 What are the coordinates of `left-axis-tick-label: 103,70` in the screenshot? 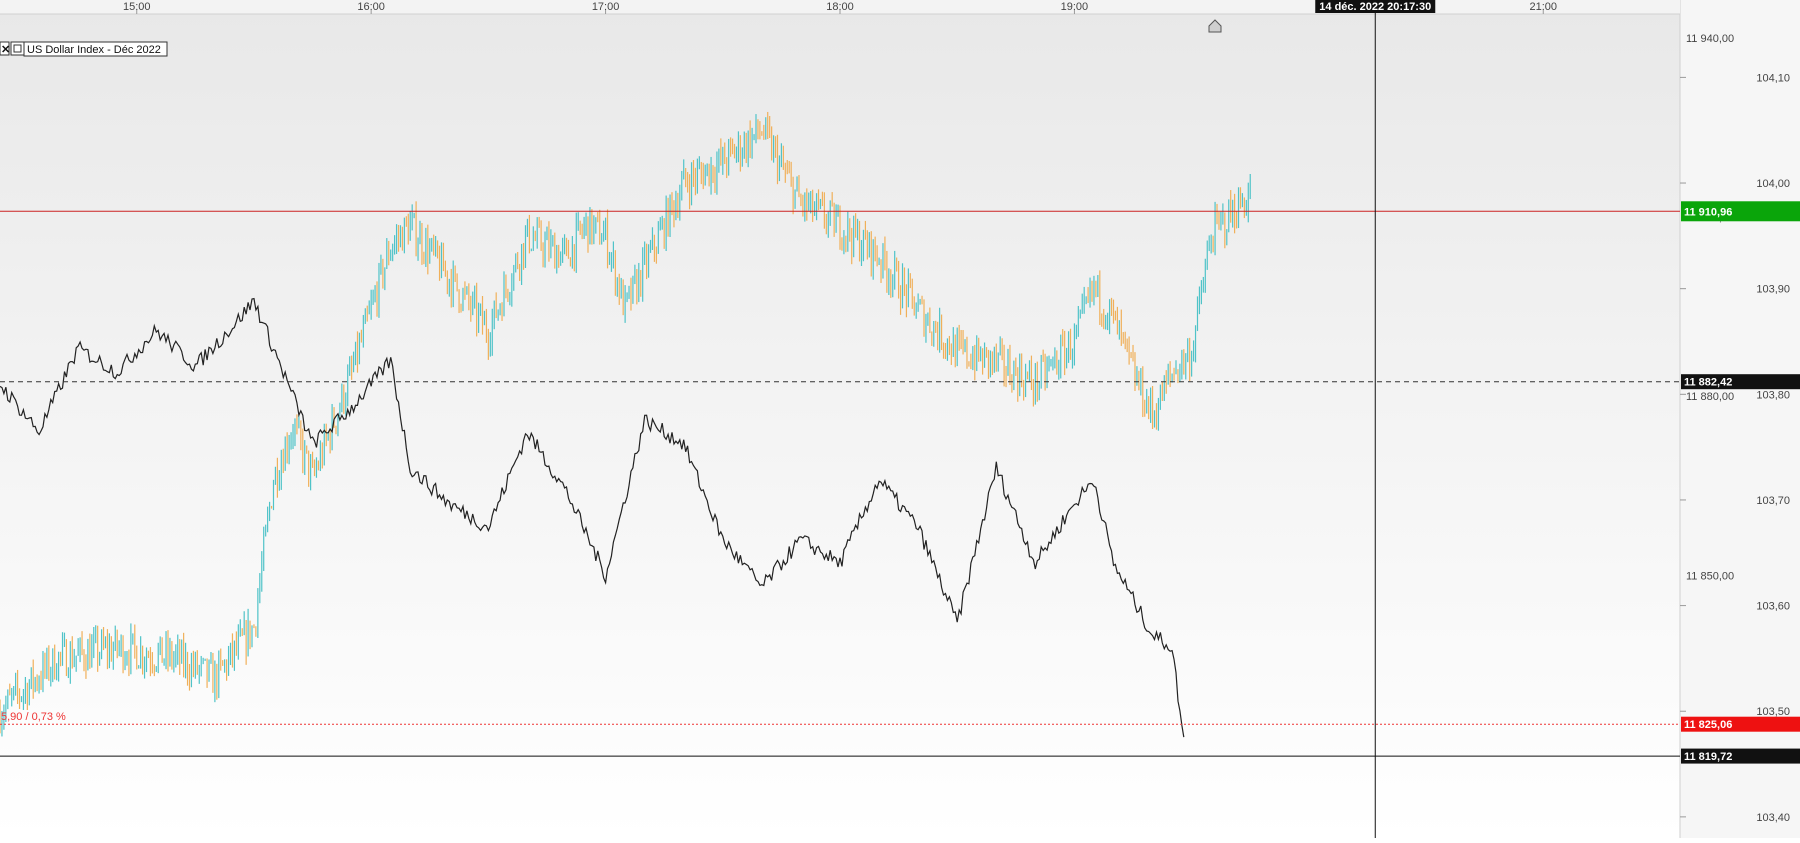 It's located at (1773, 501).